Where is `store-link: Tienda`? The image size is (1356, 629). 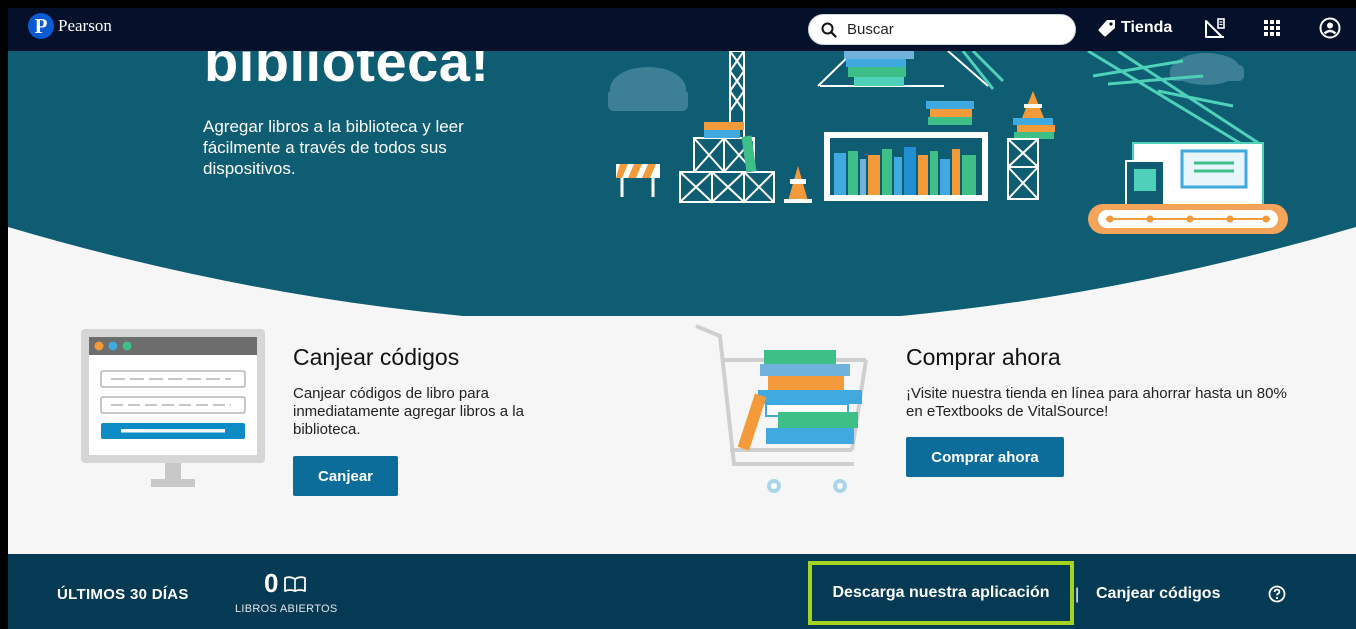
store-link: Tienda is located at coordinates (1135, 28).